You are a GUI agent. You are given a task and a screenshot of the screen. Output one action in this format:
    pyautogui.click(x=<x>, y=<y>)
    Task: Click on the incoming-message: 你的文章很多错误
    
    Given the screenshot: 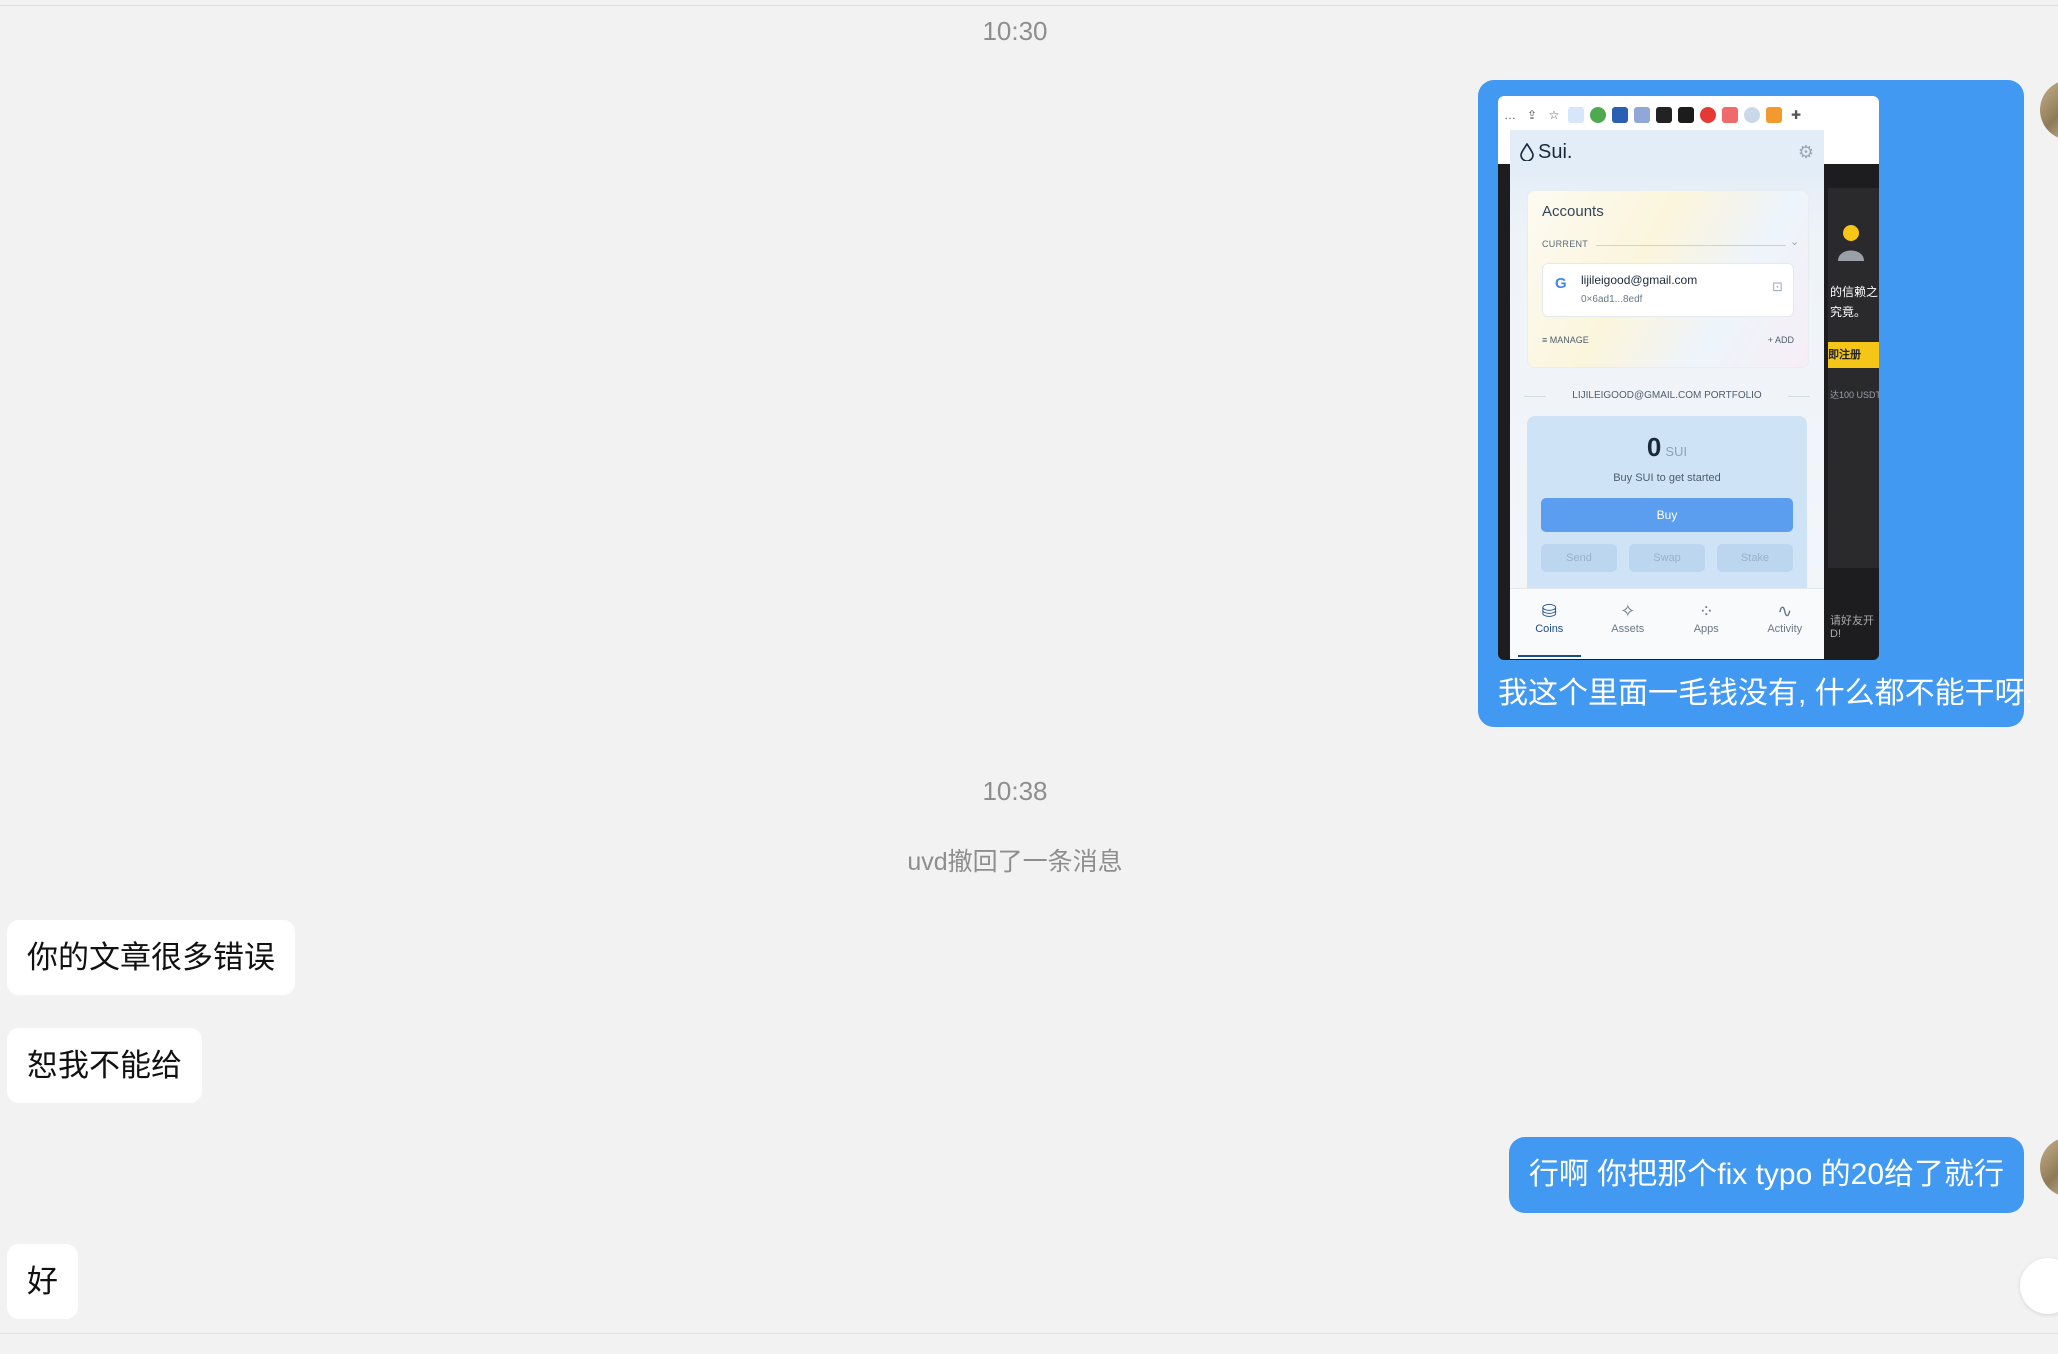 What is the action you would take?
    pyautogui.click(x=151, y=957)
    